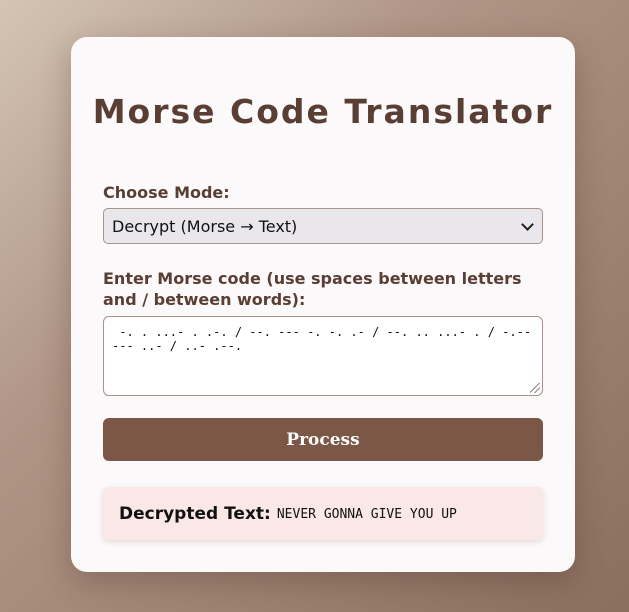 This screenshot has height=612, width=629. Describe the element at coordinates (205, 226) in the screenshot. I see `mode-selected-value: Decrypt (Morse → Text)` at that location.